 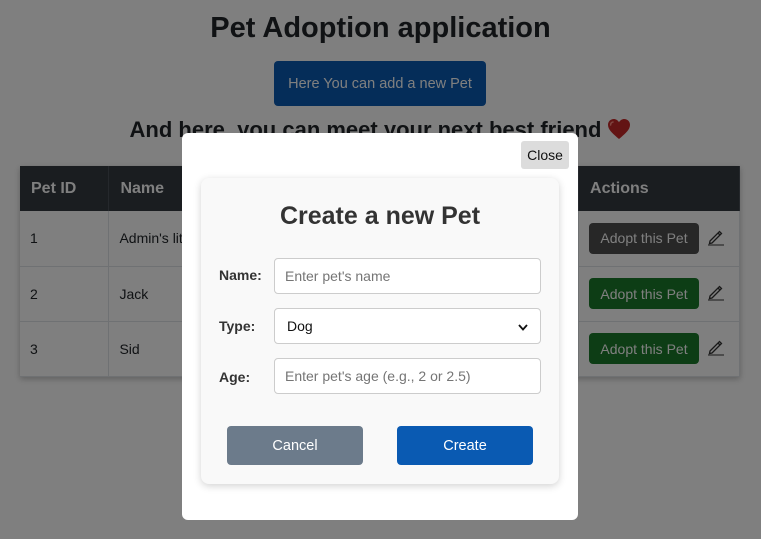 I want to click on age-label: Age:, so click(x=235, y=377).